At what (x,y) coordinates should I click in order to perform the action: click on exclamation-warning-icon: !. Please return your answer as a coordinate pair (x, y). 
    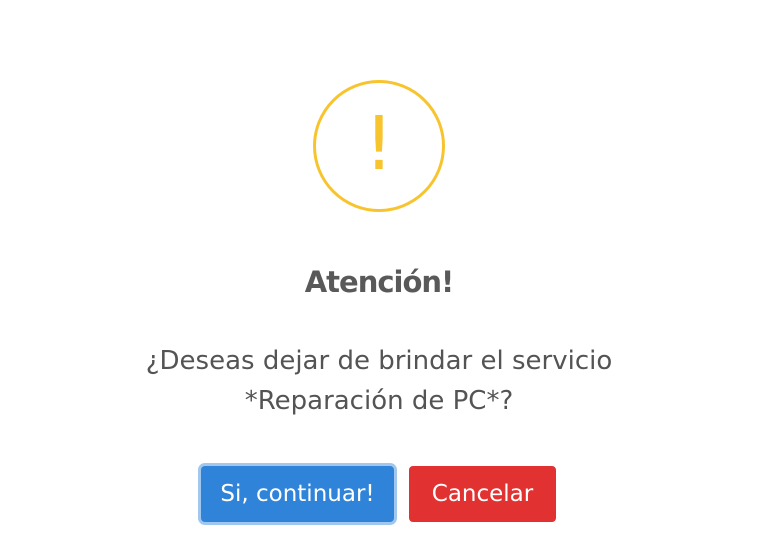
    Looking at the image, I should click on (379, 146).